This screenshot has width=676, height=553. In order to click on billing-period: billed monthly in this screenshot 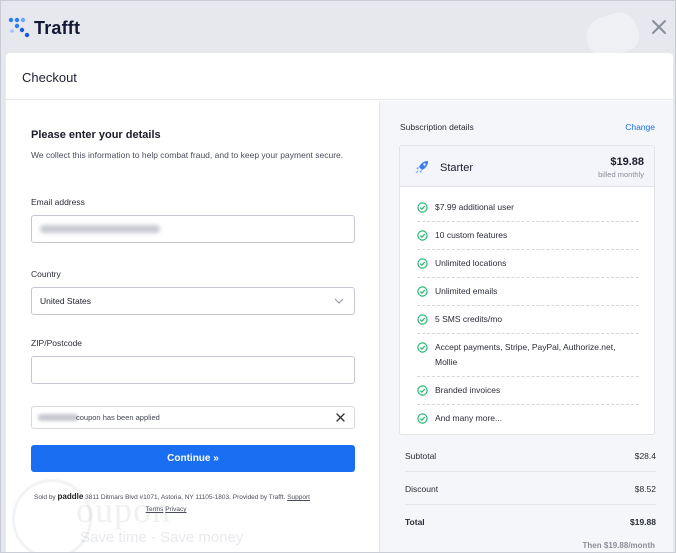, I will do `click(621, 174)`.